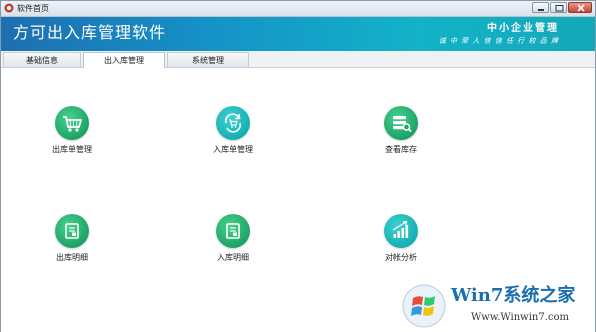 The width and height of the screenshot is (596, 332). What do you see at coordinates (298, 9) in the screenshot?
I see `title-bar: 软件首页` at bounding box center [298, 9].